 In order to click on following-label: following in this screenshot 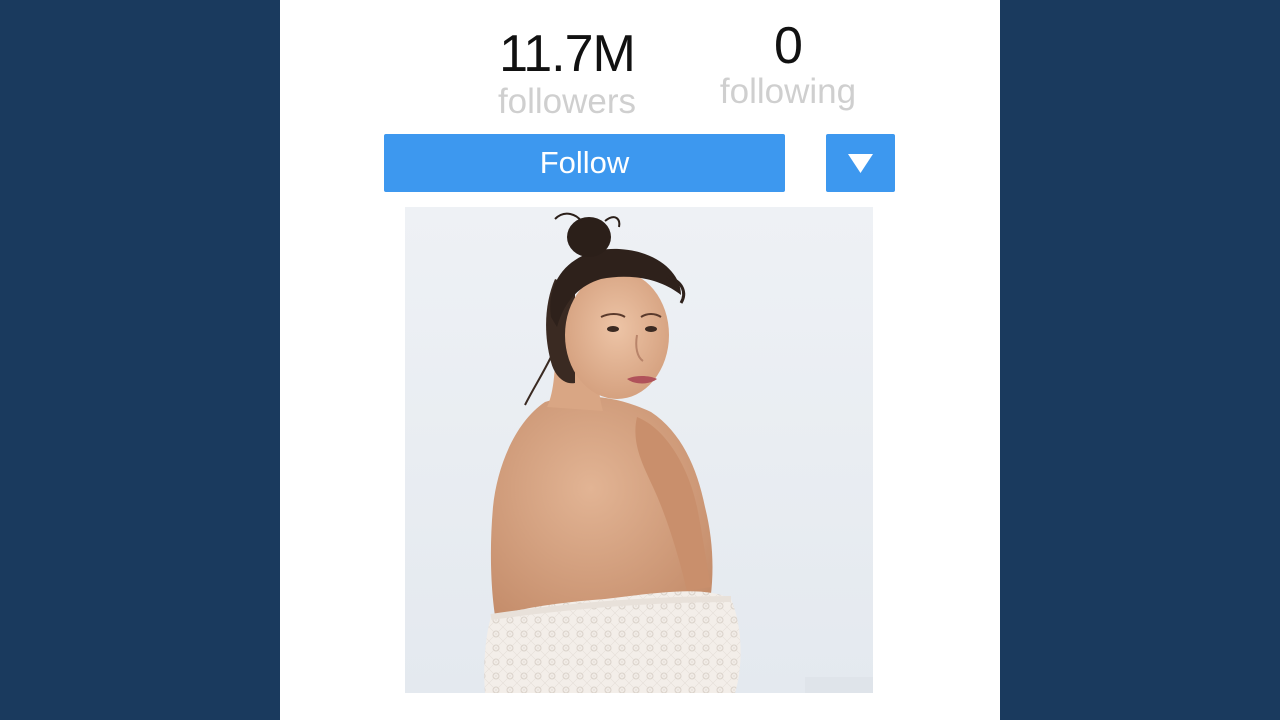, I will do `click(788, 91)`.